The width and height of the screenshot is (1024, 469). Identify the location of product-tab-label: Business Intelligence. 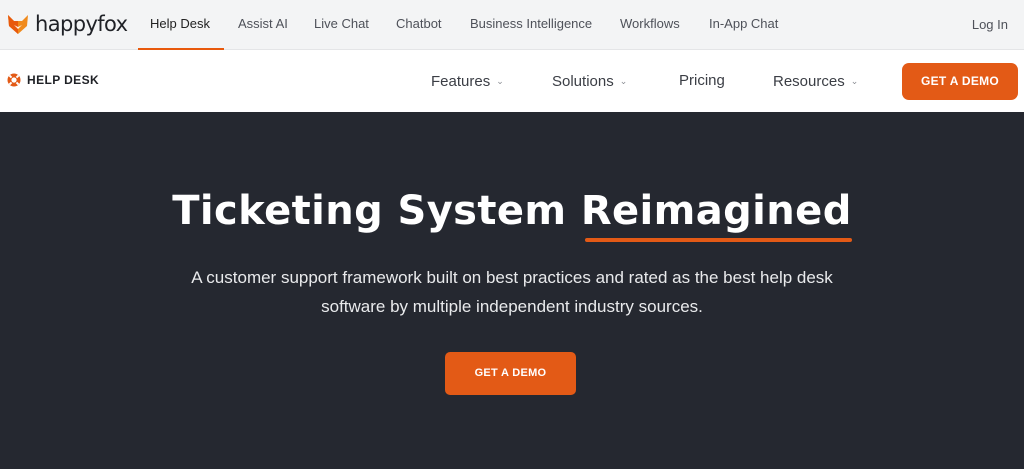
(531, 23).